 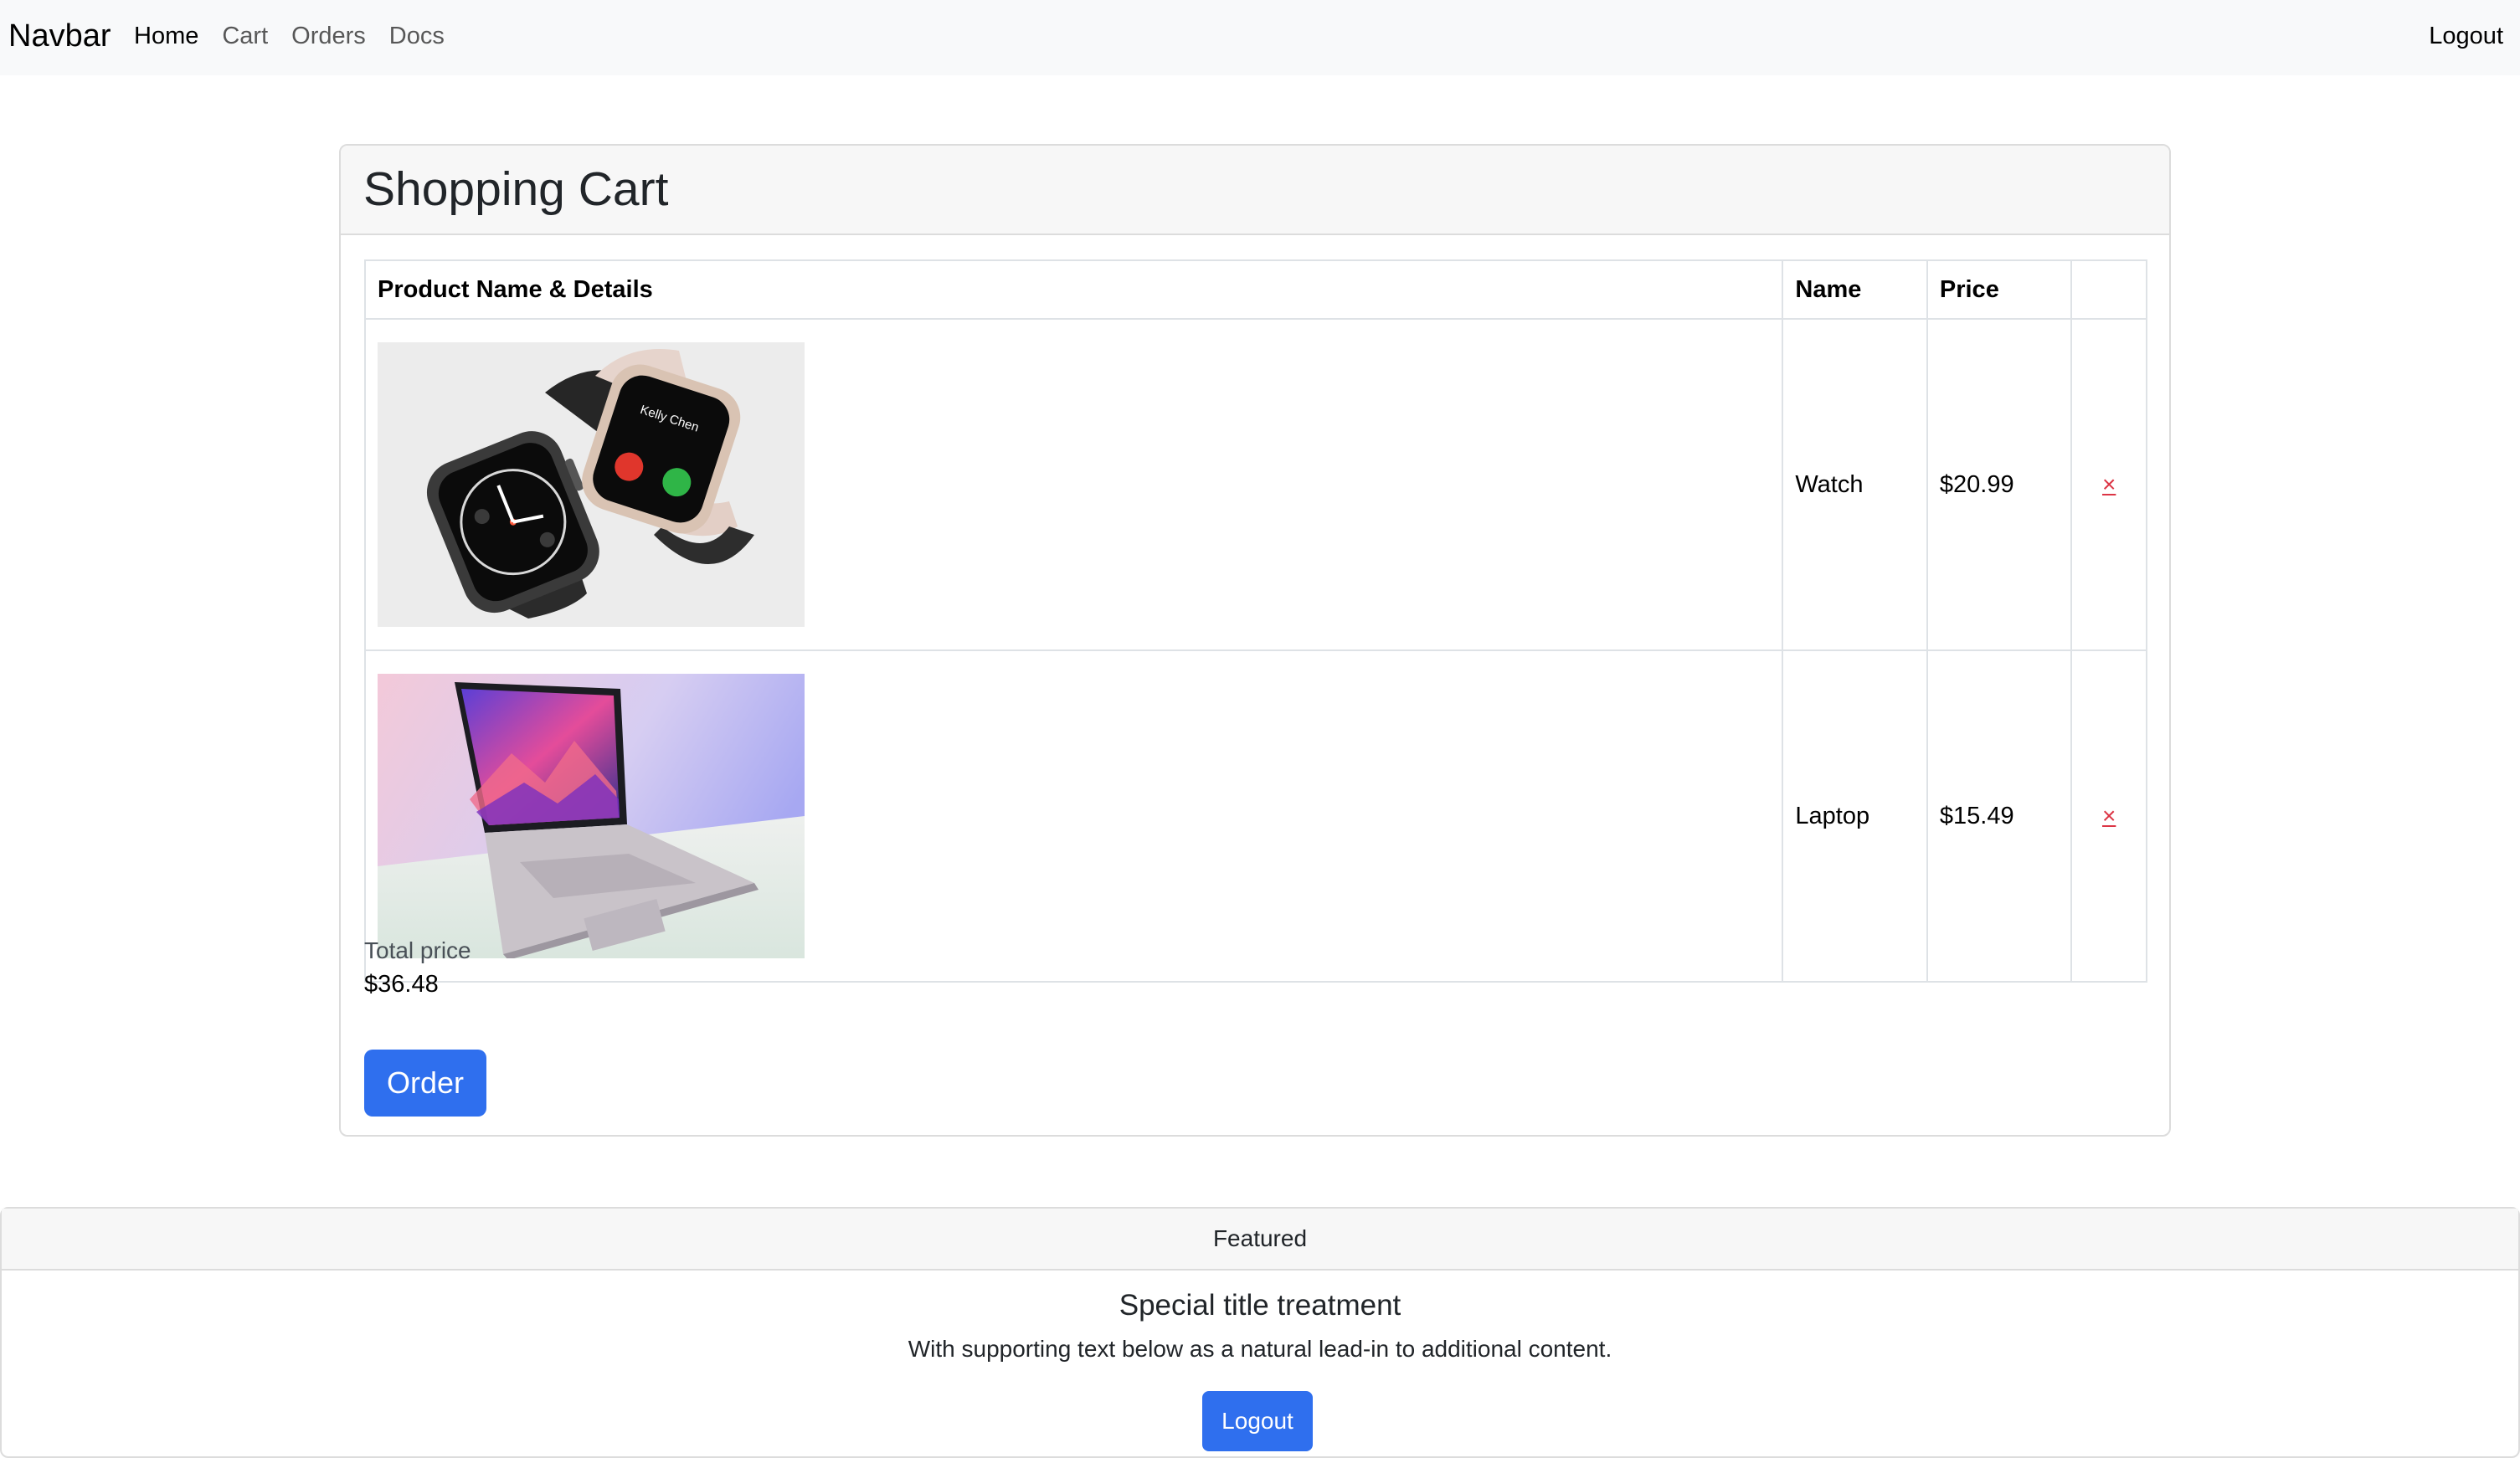 What do you see at coordinates (417, 36) in the screenshot?
I see `nav-link-docs: Docs` at bounding box center [417, 36].